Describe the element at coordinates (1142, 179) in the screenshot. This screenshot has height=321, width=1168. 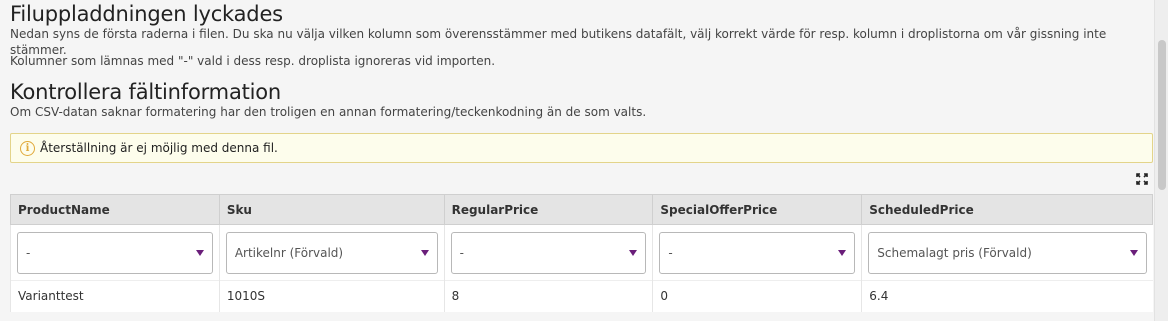
I see `expand-icon` at that location.